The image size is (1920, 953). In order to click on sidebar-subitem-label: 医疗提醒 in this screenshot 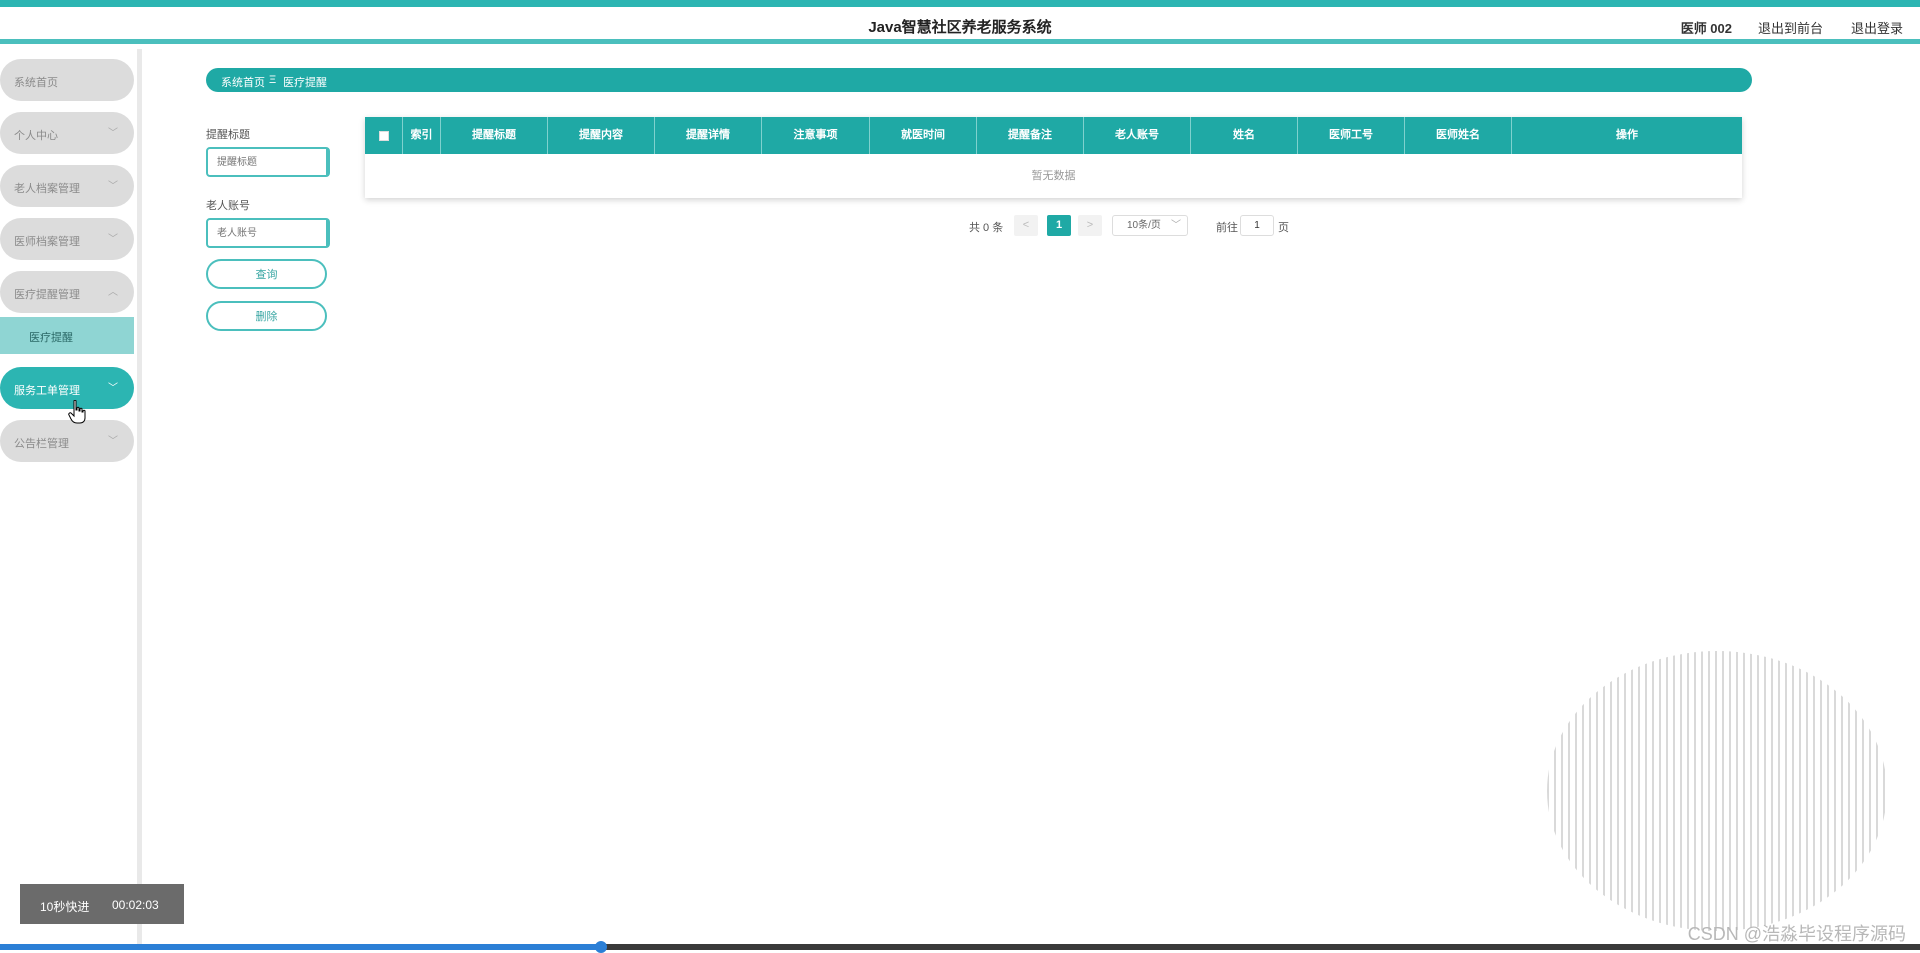, I will do `click(51, 338)`.